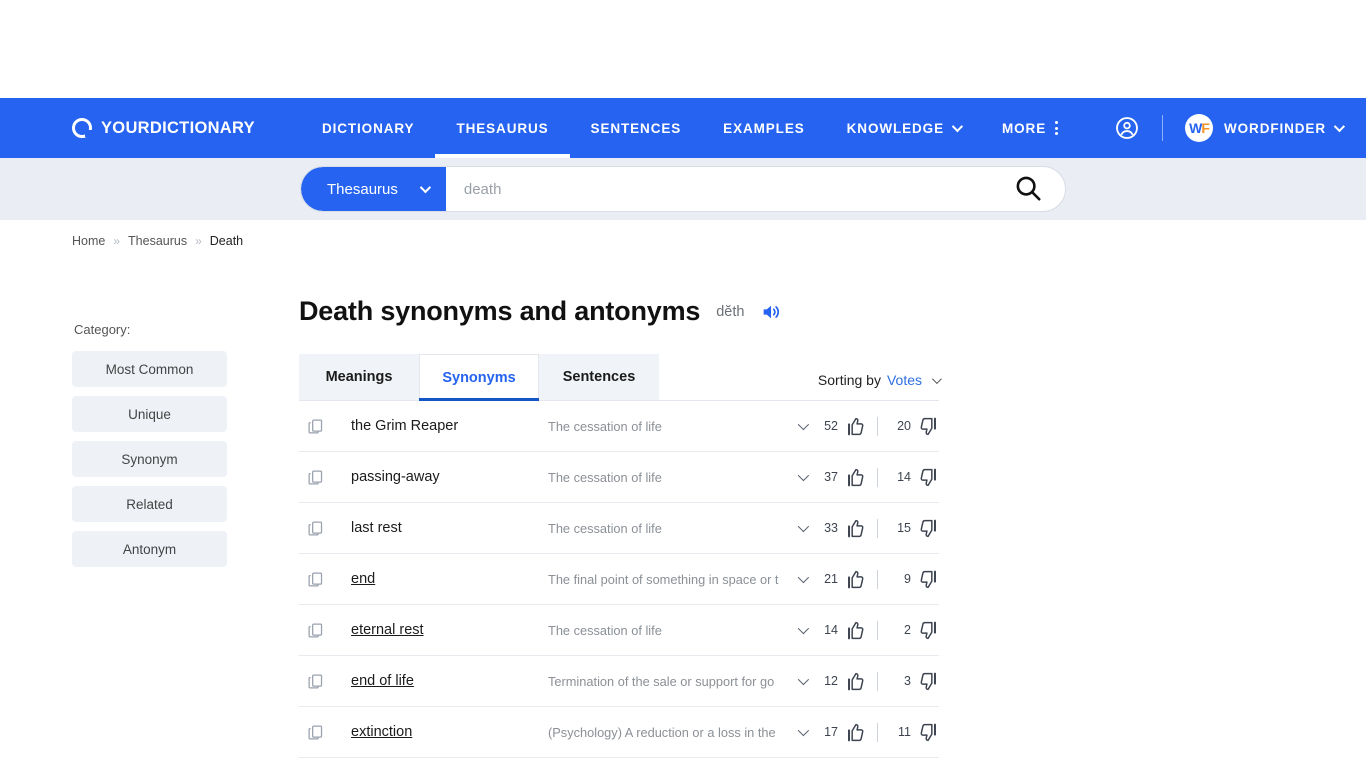 Image resolution: width=1366 pixels, height=768 pixels. What do you see at coordinates (149, 369) in the screenshot?
I see `sidebar-item-most-common: Most Common` at bounding box center [149, 369].